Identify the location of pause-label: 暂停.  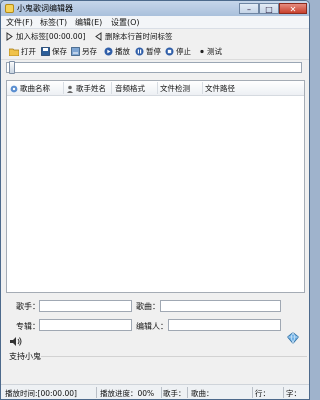
(153, 51).